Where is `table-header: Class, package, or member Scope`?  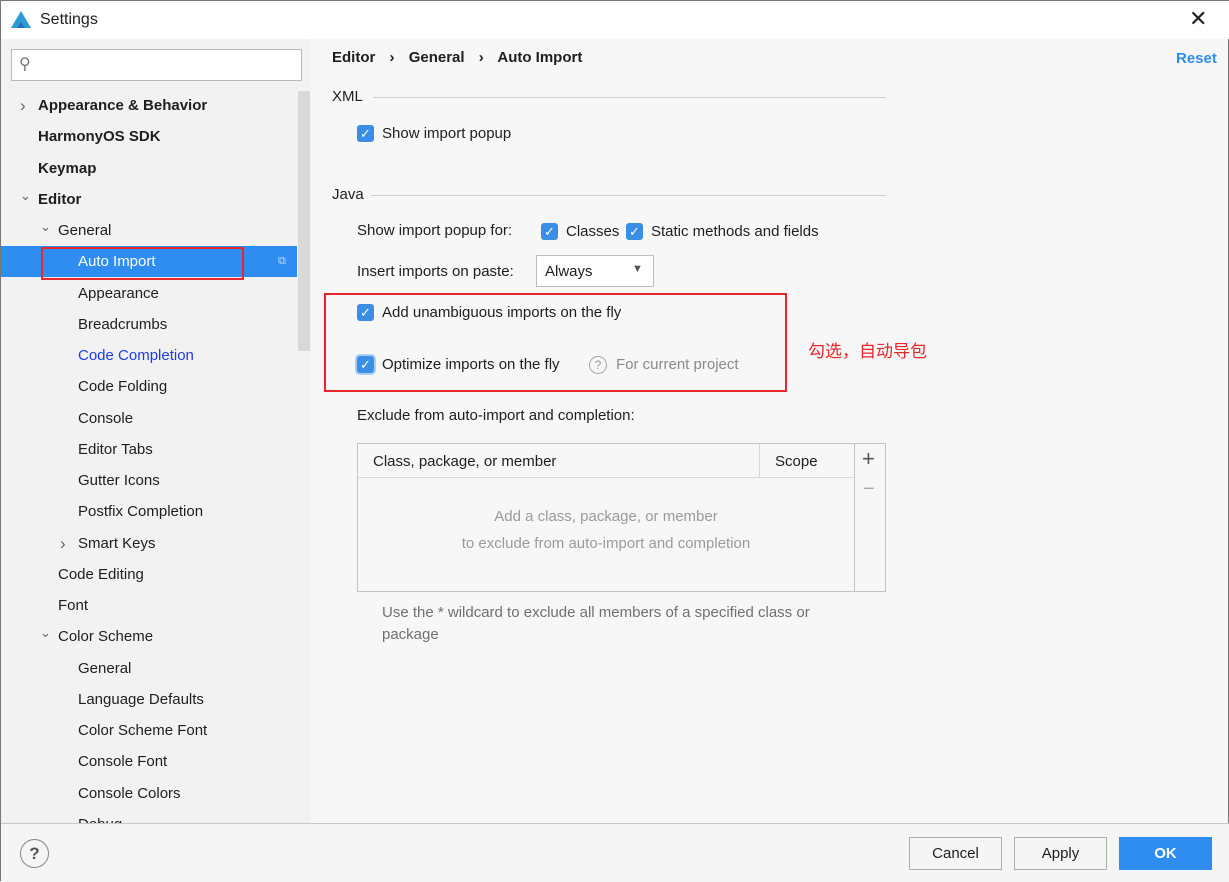 table-header: Class, package, or member Scope is located at coordinates (606, 461).